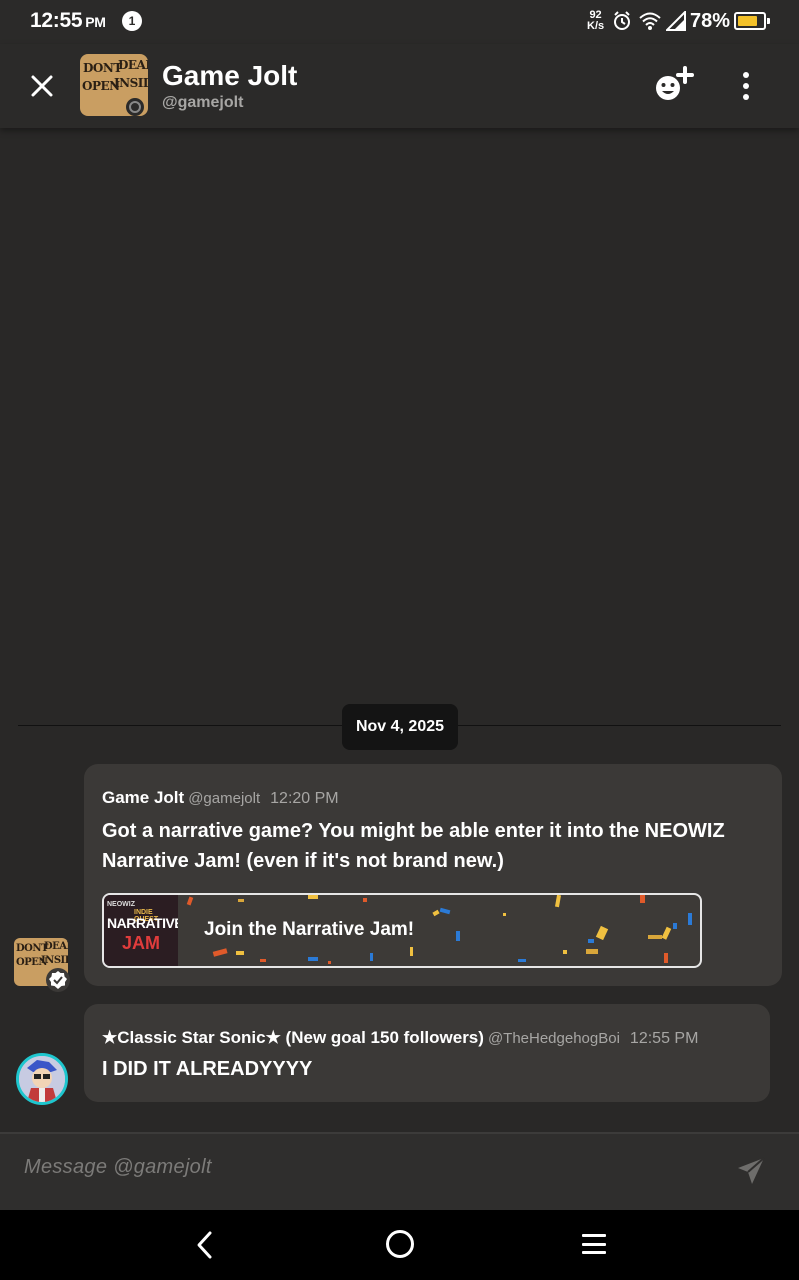  Describe the element at coordinates (675, 83) in the screenshot. I see `add-friend-icon` at that location.